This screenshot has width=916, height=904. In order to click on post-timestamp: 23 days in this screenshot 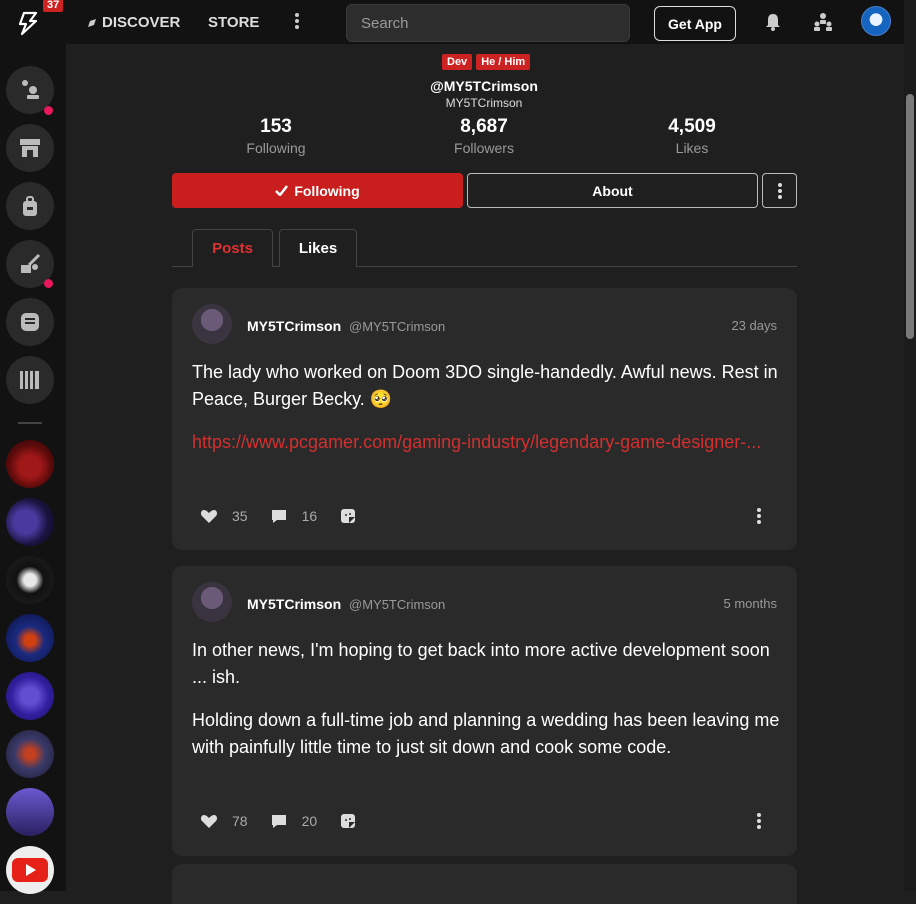, I will do `click(754, 325)`.